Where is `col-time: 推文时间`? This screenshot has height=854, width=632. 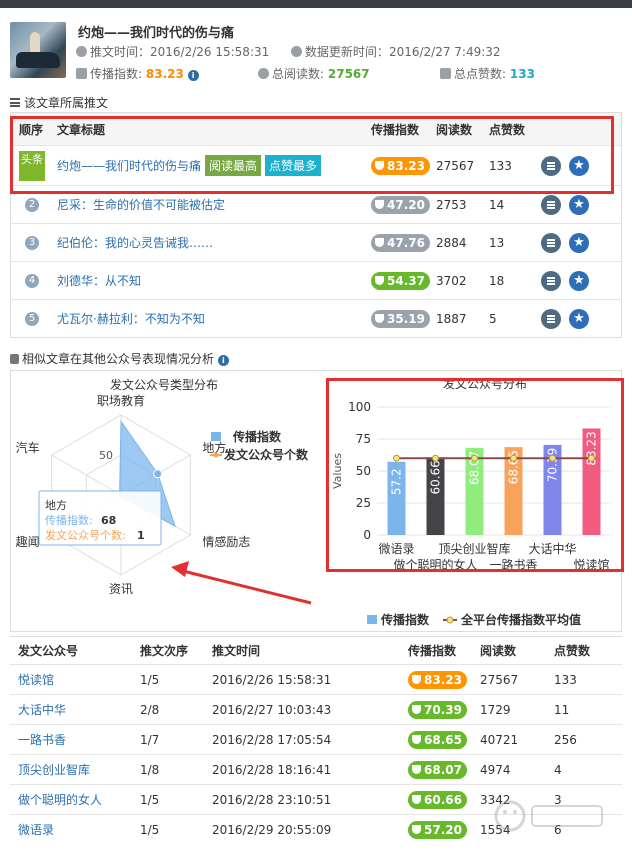 col-time: 推文时间 is located at coordinates (236, 651).